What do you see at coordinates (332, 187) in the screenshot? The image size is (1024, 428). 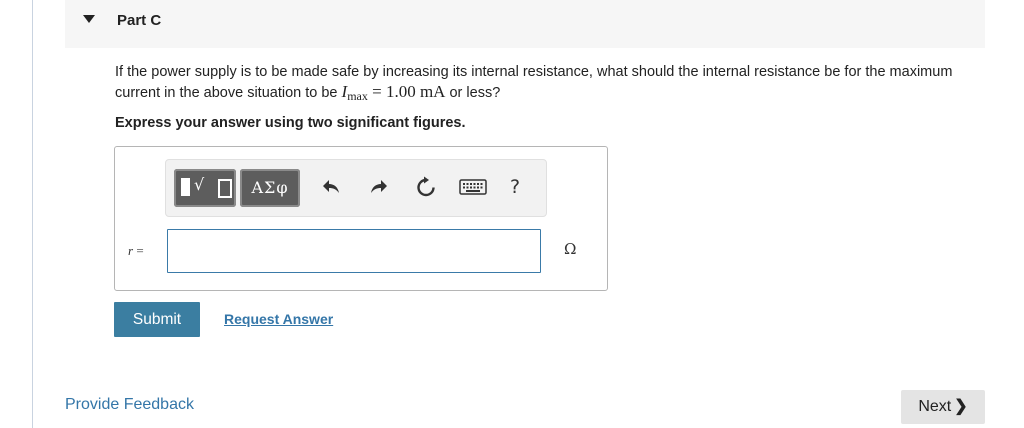 I see `undo-icon` at bounding box center [332, 187].